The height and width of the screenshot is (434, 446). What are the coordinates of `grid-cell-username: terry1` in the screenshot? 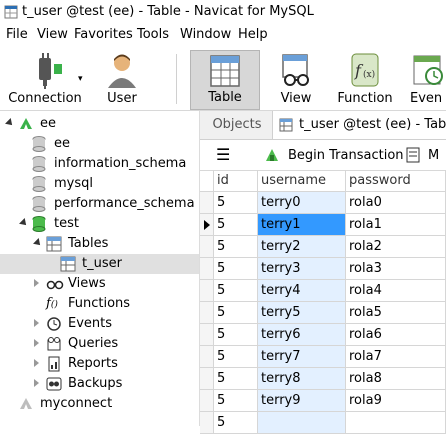 It's located at (302, 225).